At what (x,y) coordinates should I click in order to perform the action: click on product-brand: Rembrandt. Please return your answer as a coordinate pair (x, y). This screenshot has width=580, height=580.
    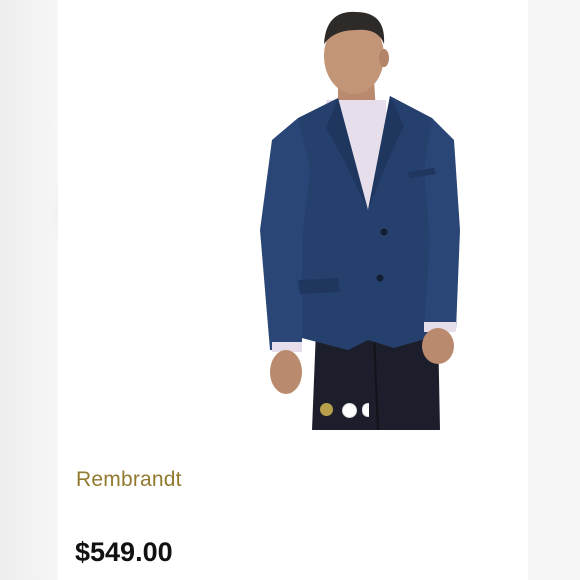
    Looking at the image, I should click on (129, 480).